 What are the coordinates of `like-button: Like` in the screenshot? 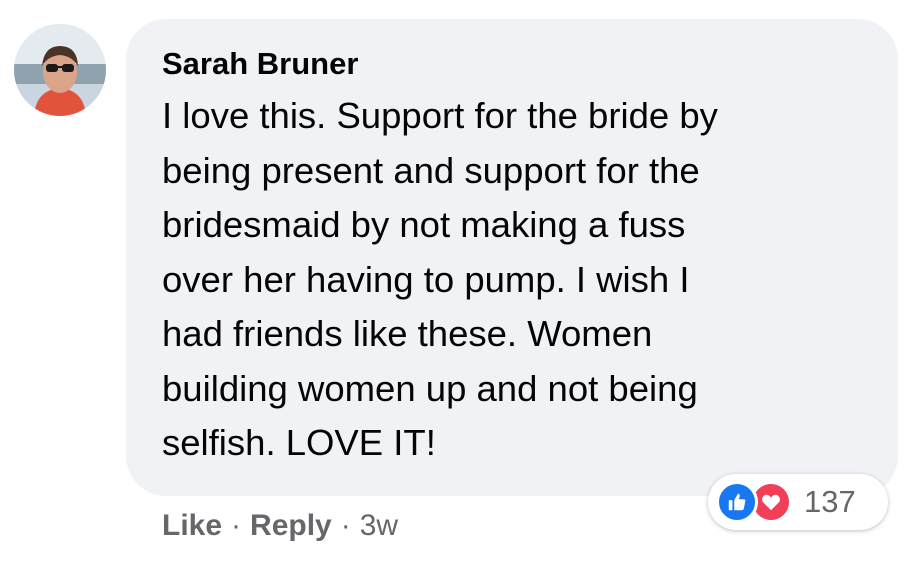 It's located at (192, 526).